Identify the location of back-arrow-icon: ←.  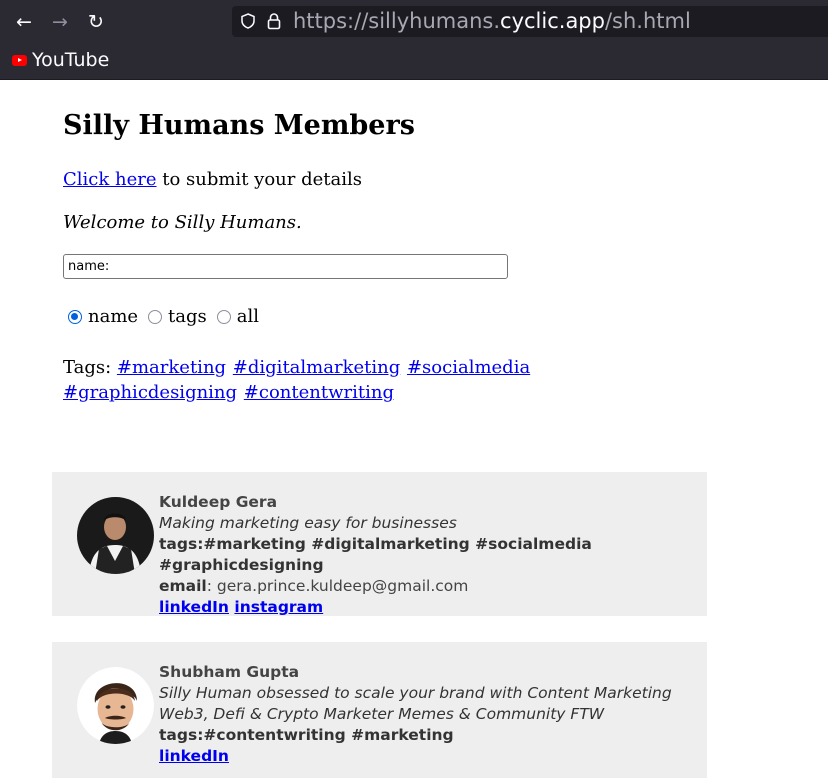
(24, 22).